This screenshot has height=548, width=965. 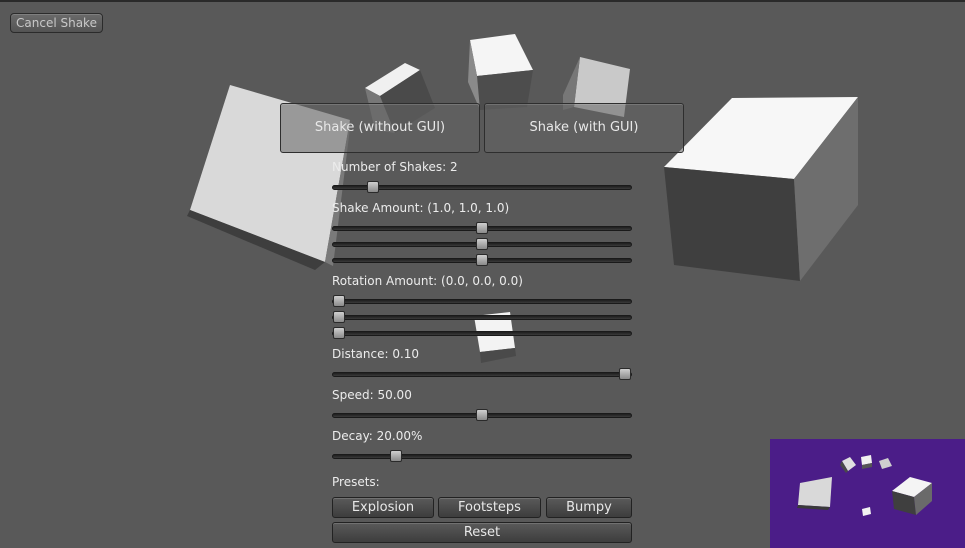 I want to click on shake-amount-y-slider, so click(x=482, y=244).